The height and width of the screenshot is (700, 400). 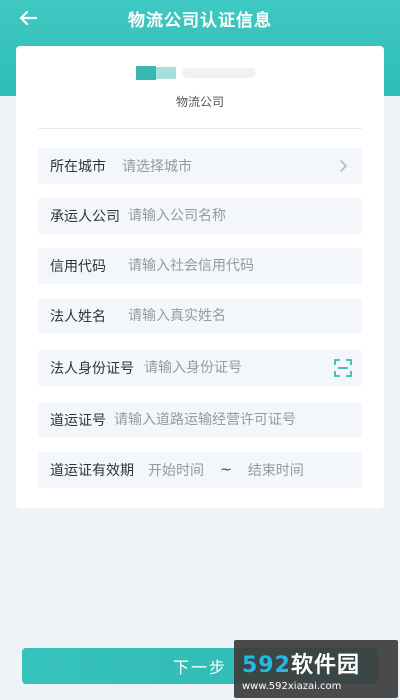 What do you see at coordinates (176, 470) in the screenshot?
I see `start-date-picker: 开始时间` at bounding box center [176, 470].